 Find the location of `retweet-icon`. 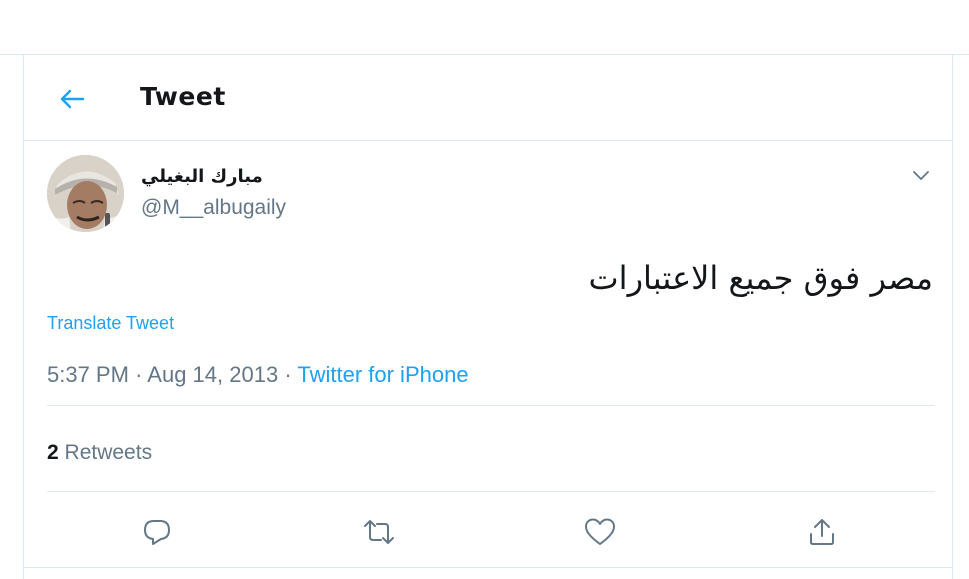

retweet-icon is located at coordinates (379, 532).